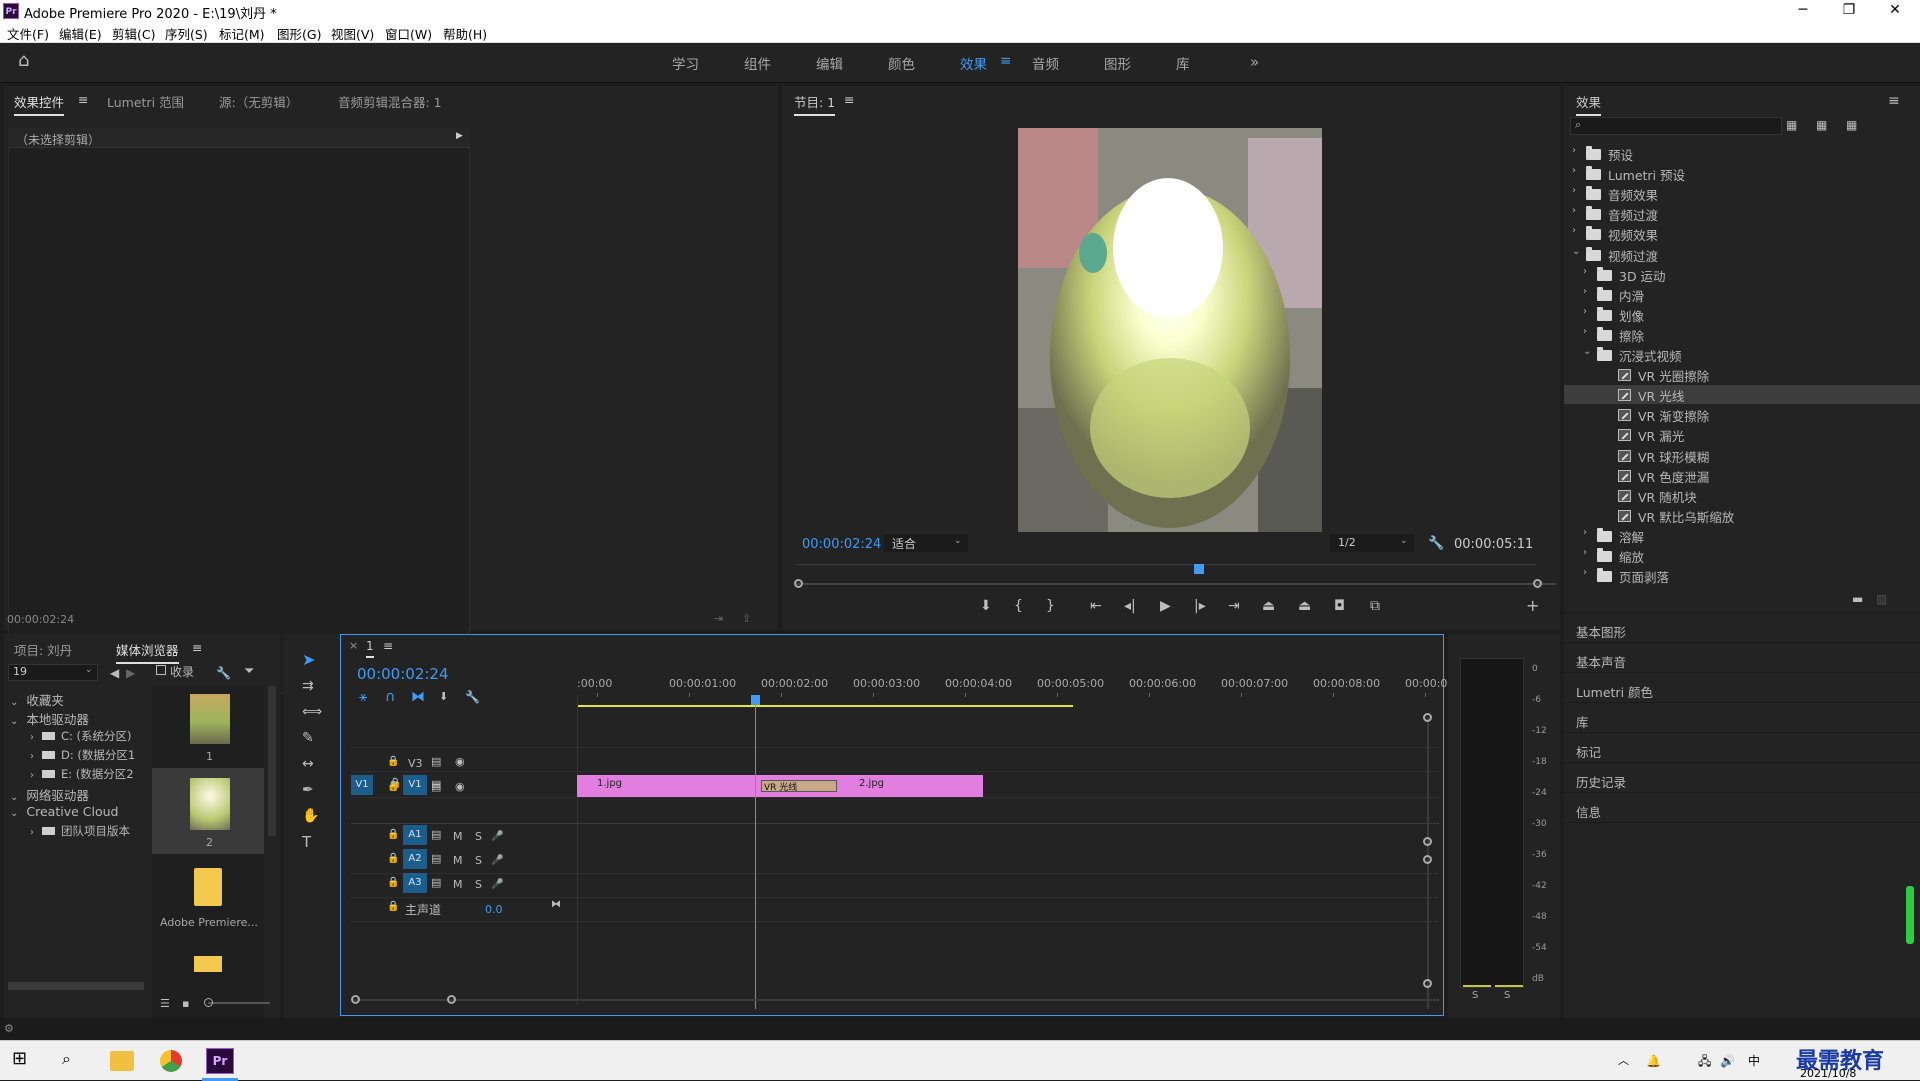 Image resolution: width=1920 pixels, height=1081 pixels. I want to click on nest-icon: ⚹, so click(363, 697).